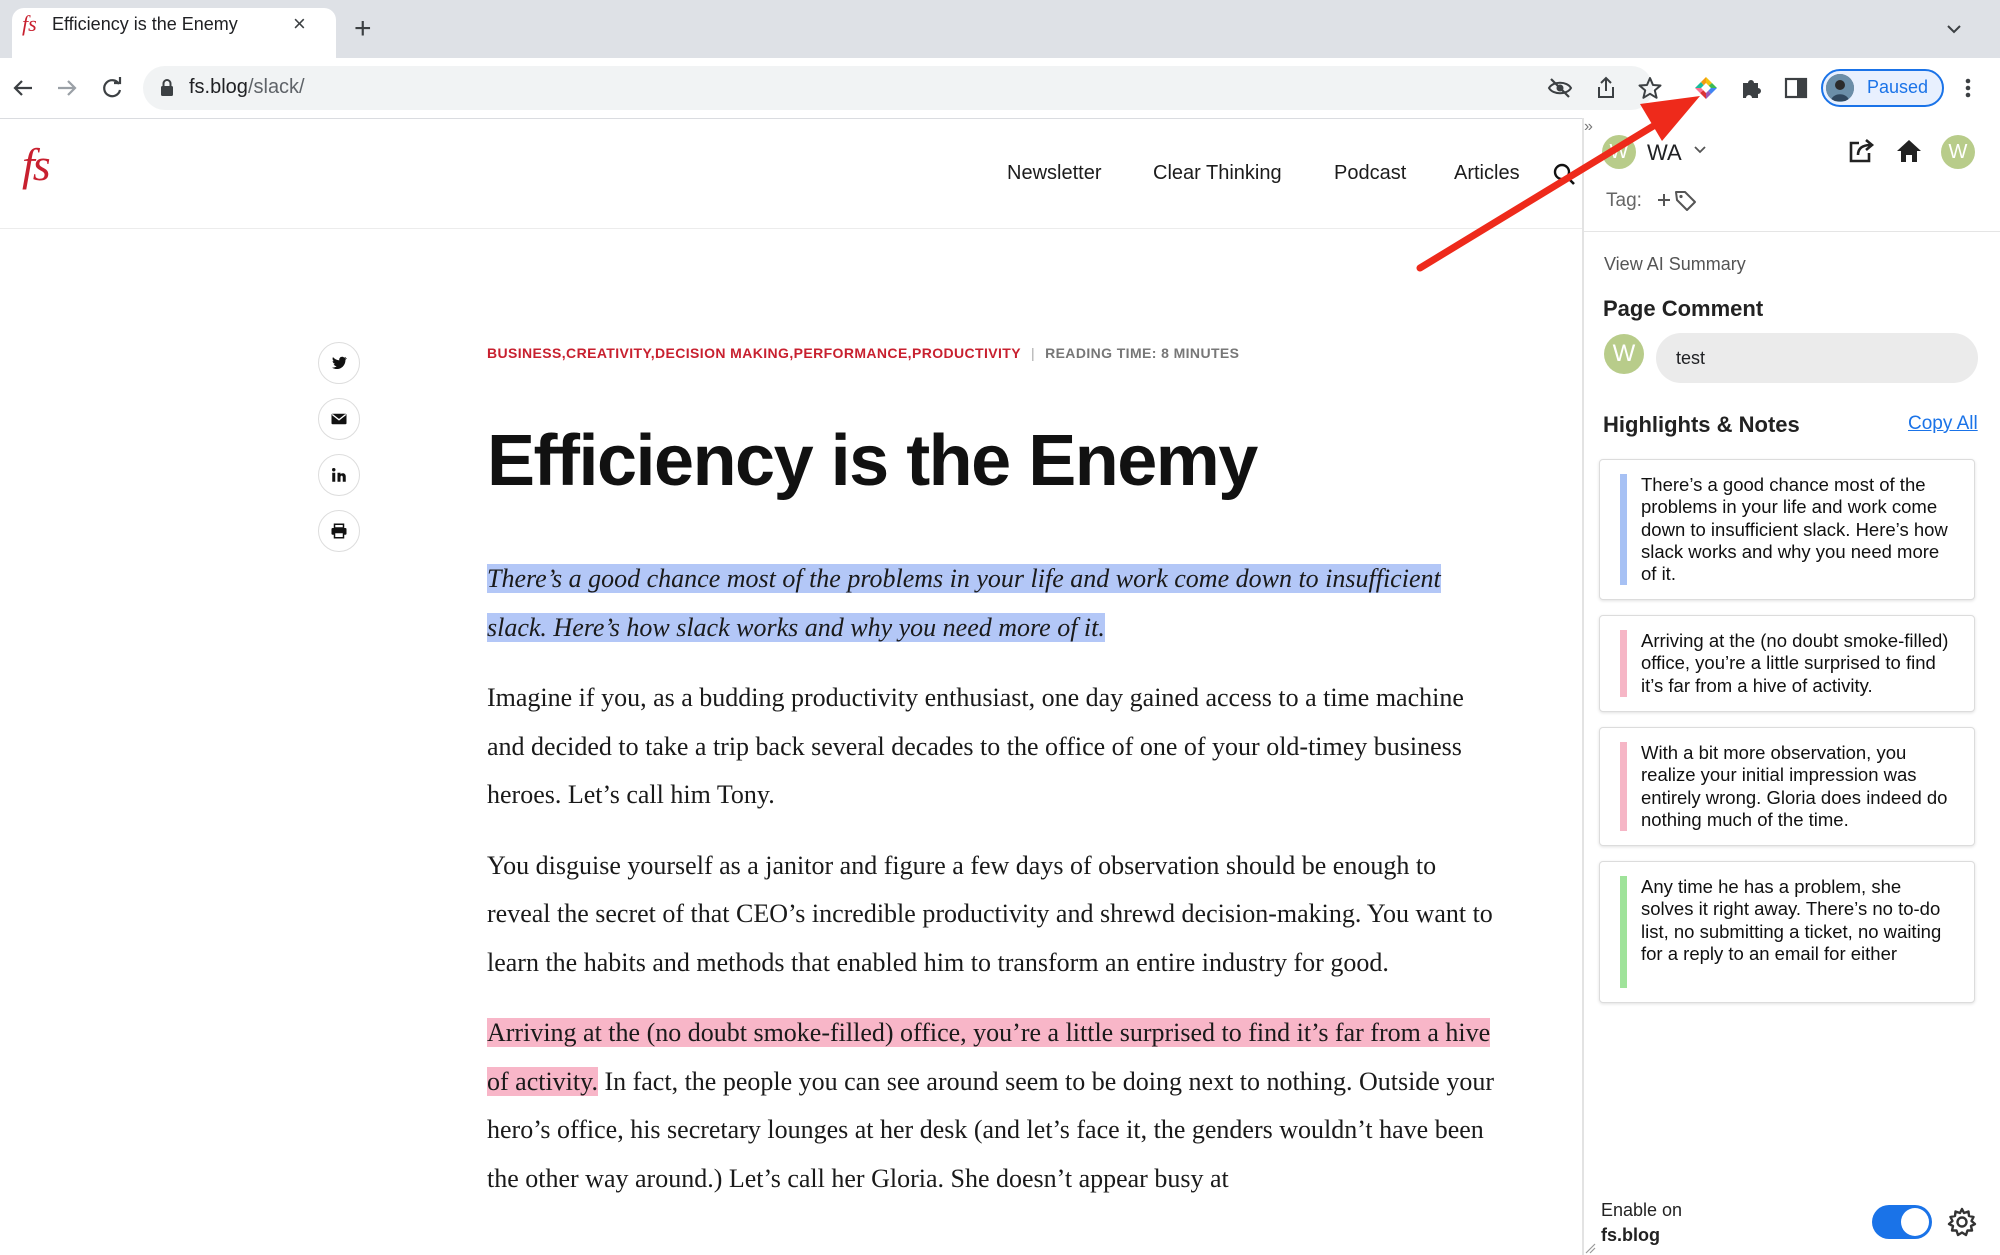 This screenshot has width=2000, height=1255. I want to click on reload-icon, so click(112, 88).